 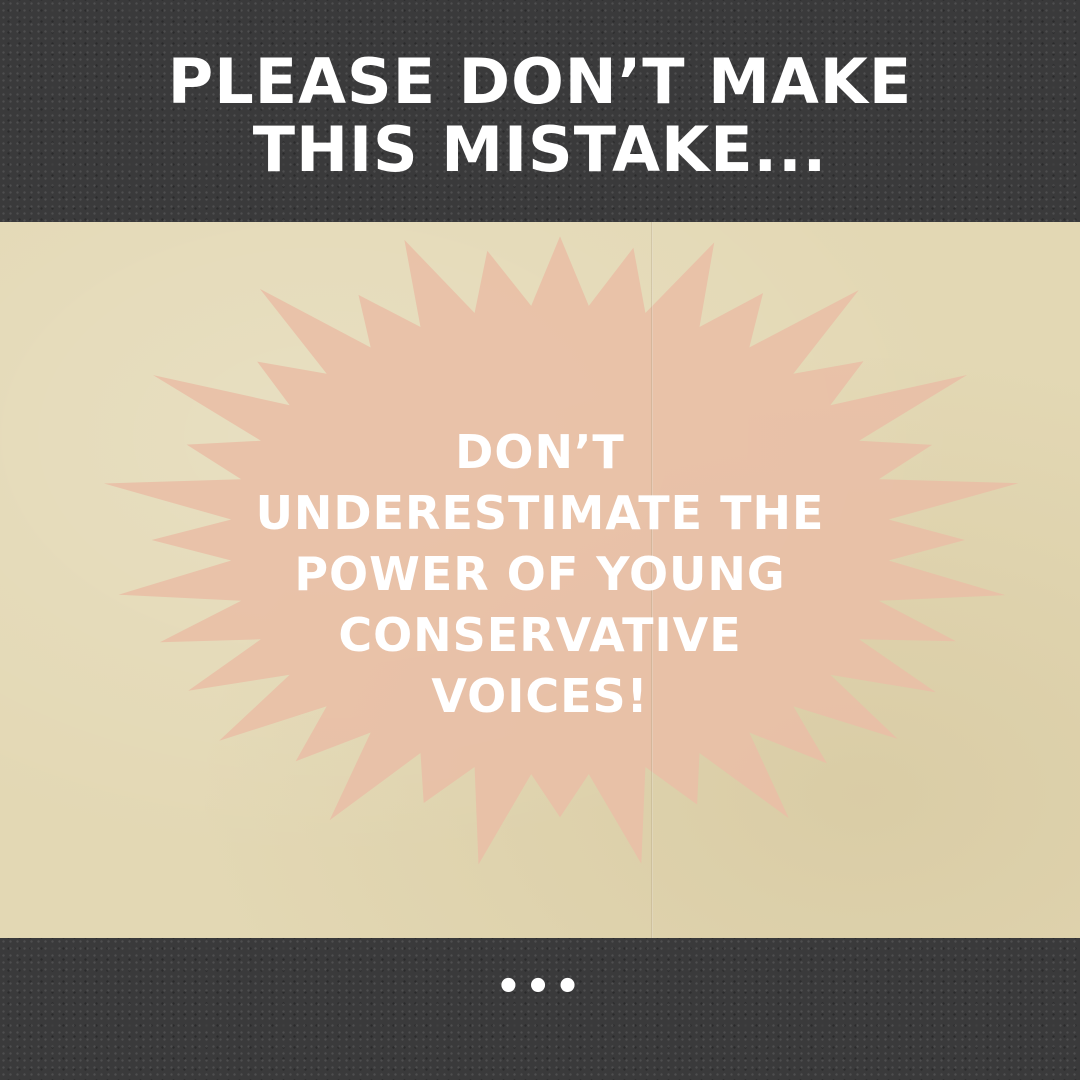 What do you see at coordinates (540, 452) in the screenshot?
I see `burst-line-1: DON’T` at bounding box center [540, 452].